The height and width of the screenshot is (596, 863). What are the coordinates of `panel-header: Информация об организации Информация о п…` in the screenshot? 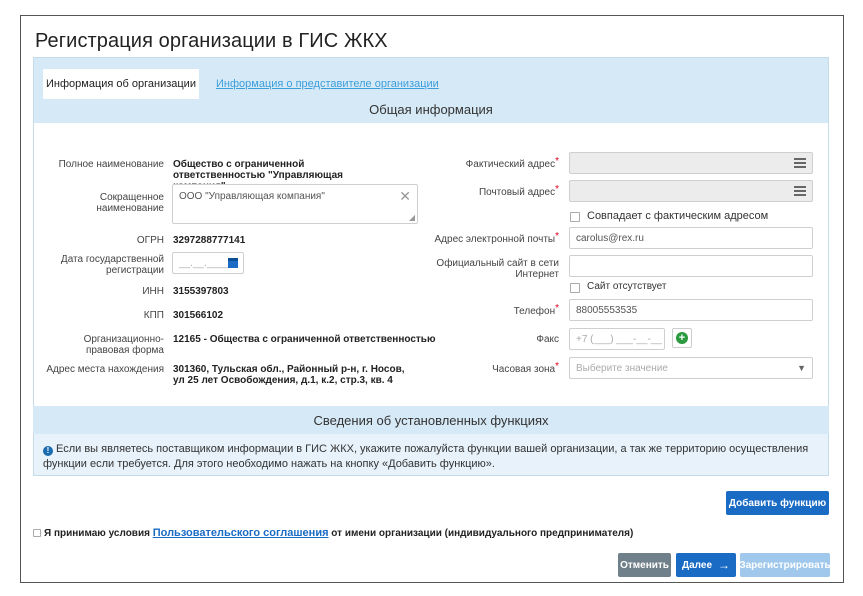 It's located at (431, 90).